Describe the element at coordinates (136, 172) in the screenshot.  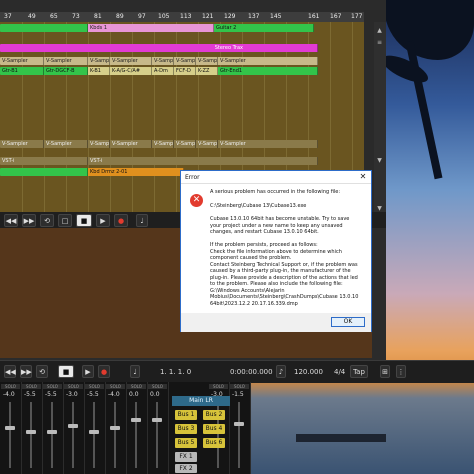
I see `midi-event: Kbd Drmz 2-01` at that location.